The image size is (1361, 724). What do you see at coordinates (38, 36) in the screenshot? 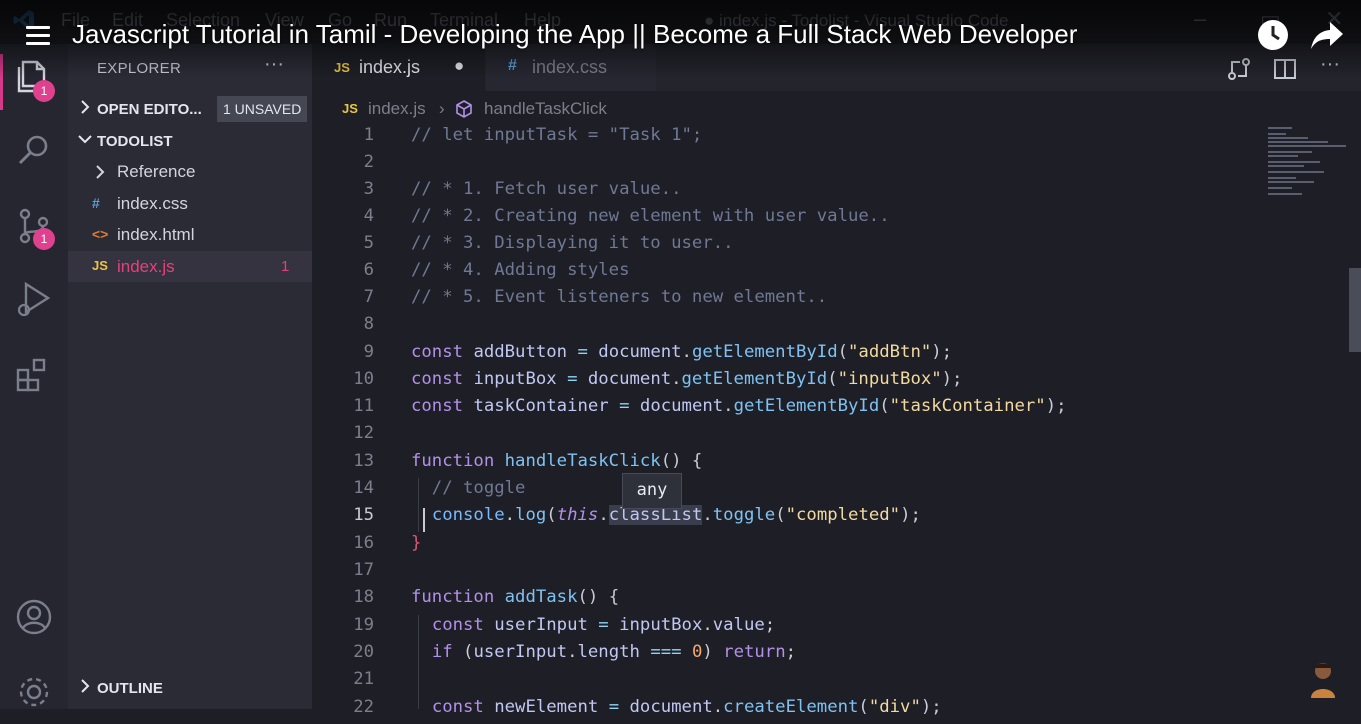
I see `menu-icon` at bounding box center [38, 36].